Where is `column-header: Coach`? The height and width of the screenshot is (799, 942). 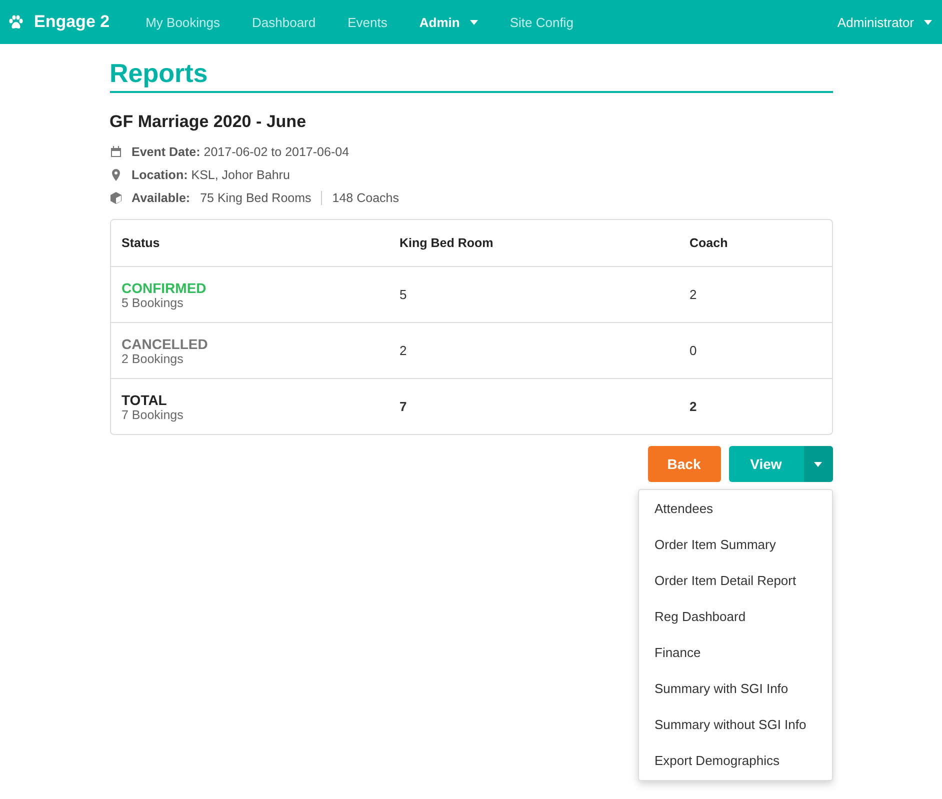
column-header: Coach is located at coordinates (709, 243).